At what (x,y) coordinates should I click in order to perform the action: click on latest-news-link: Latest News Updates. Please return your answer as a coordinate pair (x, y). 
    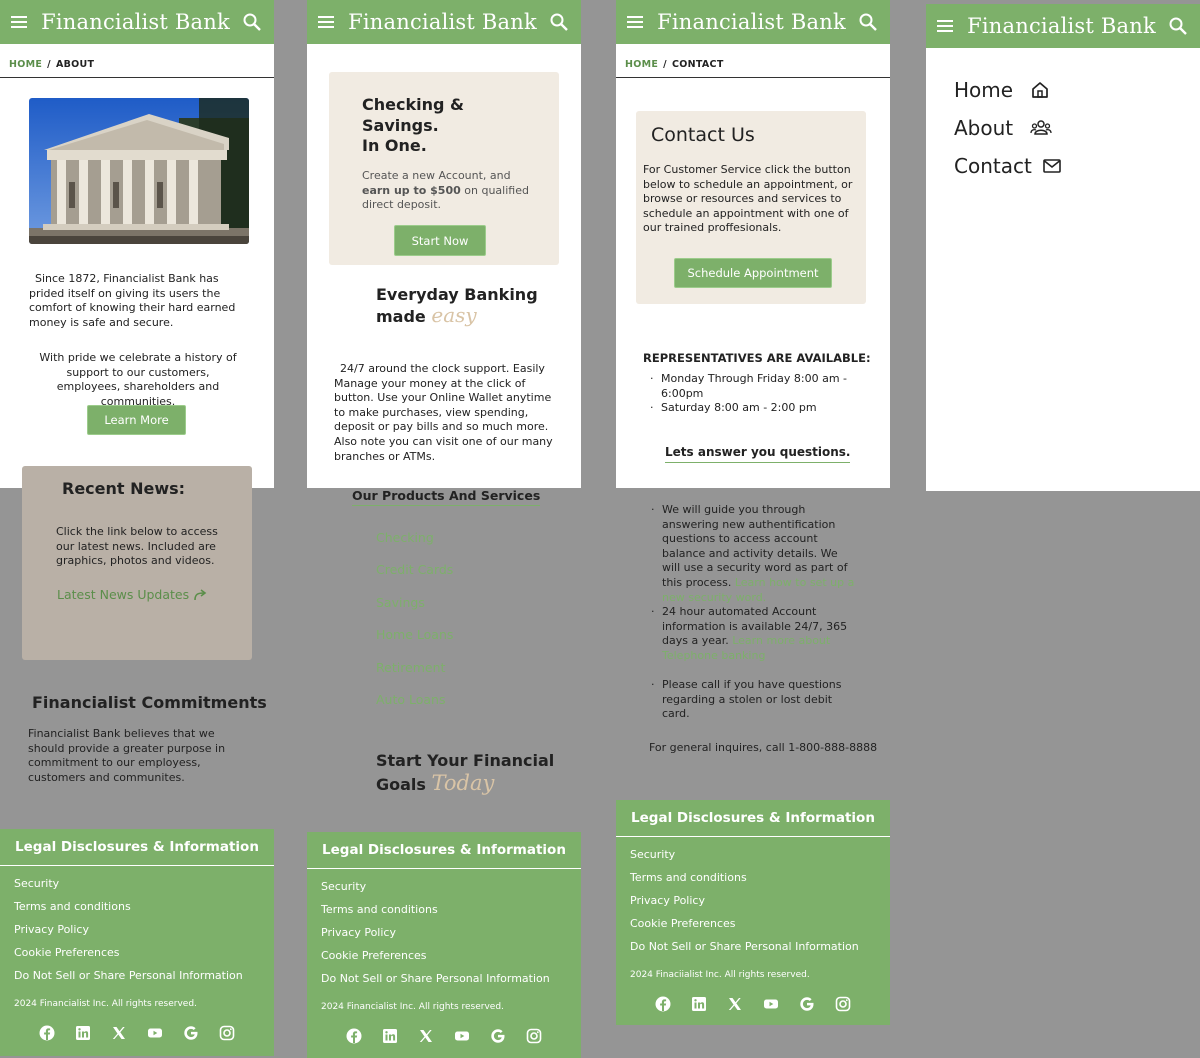
    Looking at the image, I should click on (132, 594).